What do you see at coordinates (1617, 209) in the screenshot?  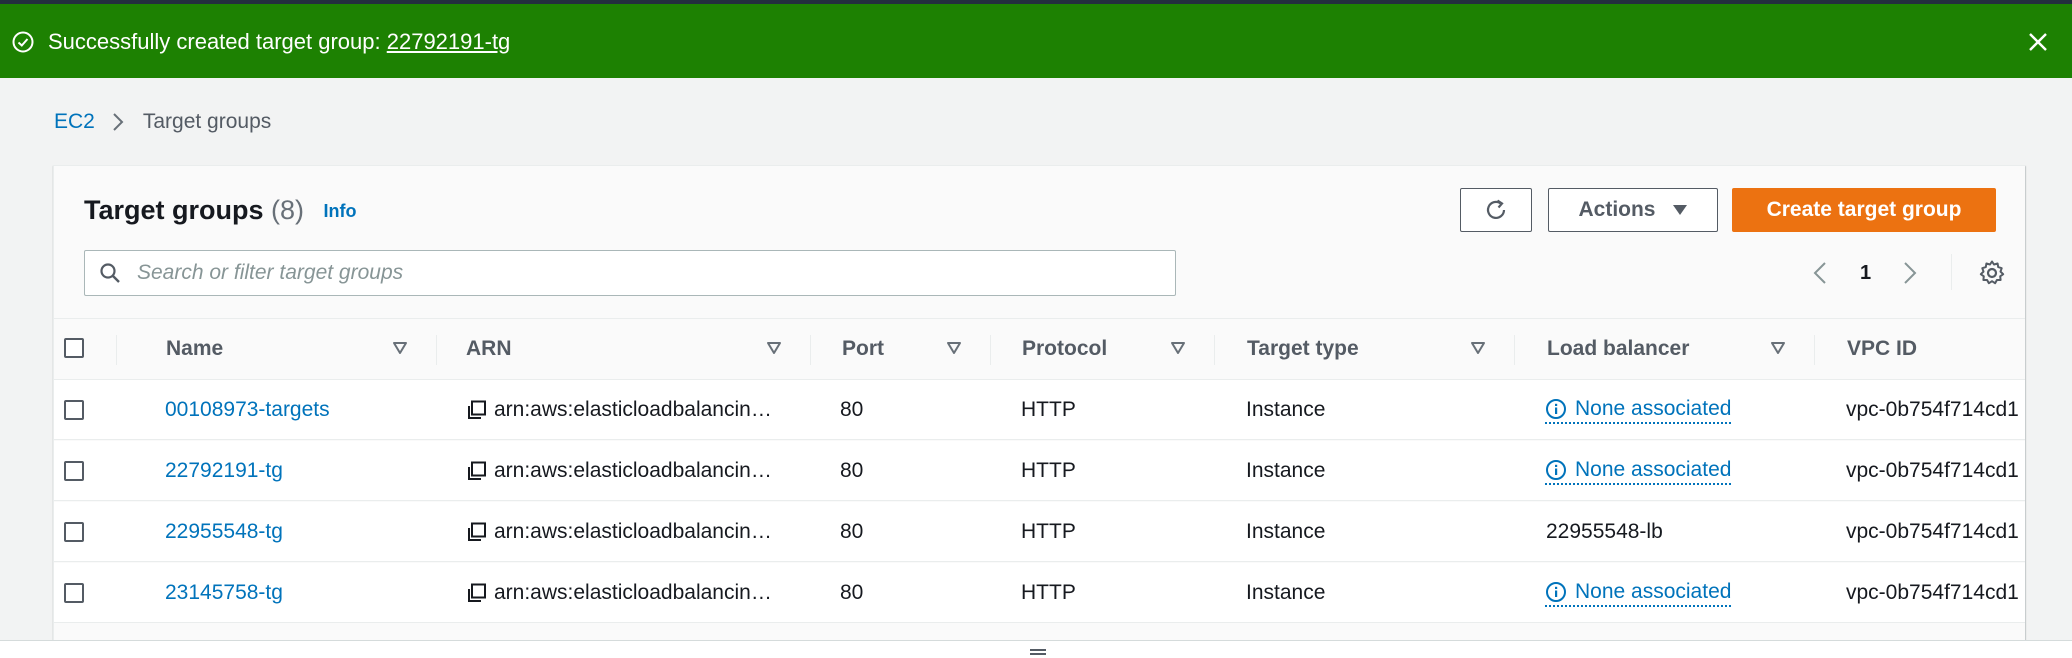 I see `actions-label: Actions` at bounding box center [1617, 209].